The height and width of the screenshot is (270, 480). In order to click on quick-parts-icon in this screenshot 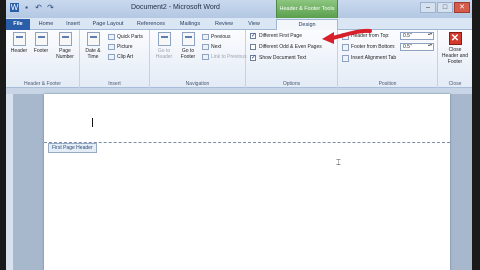, I will do `click(111, 37)`.